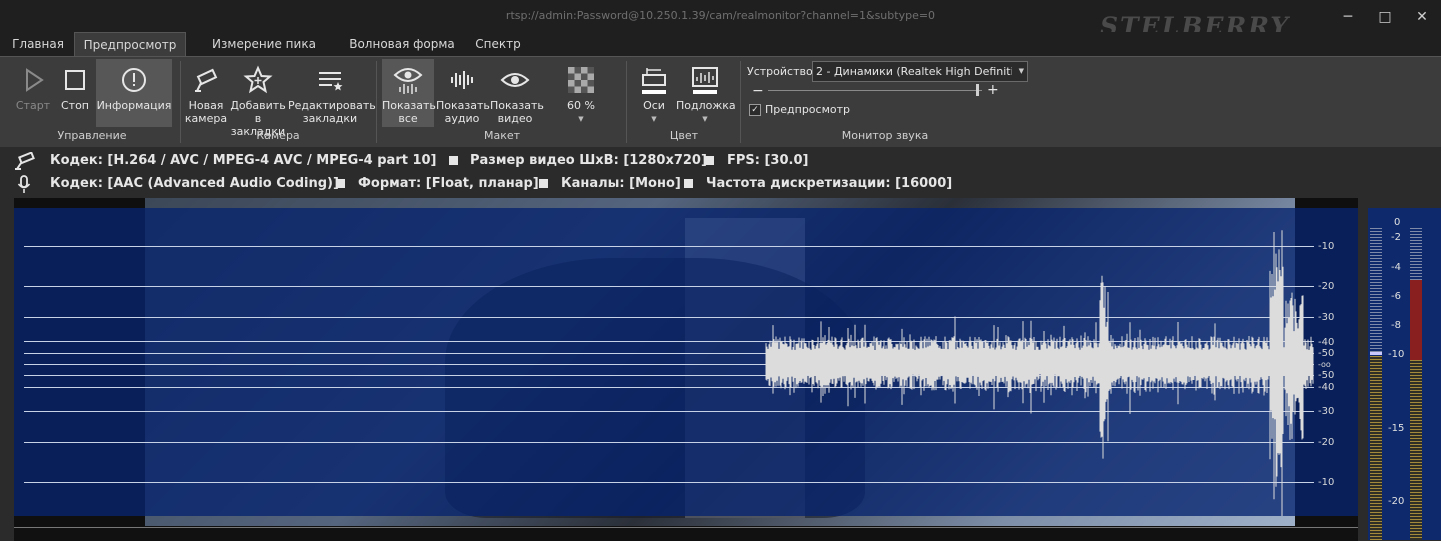 The height and width of the screenshot is (541, 1441). Describe the element at coordinates (1396, 325) in the screenshot. I see `meter-tick: -8` at that location.